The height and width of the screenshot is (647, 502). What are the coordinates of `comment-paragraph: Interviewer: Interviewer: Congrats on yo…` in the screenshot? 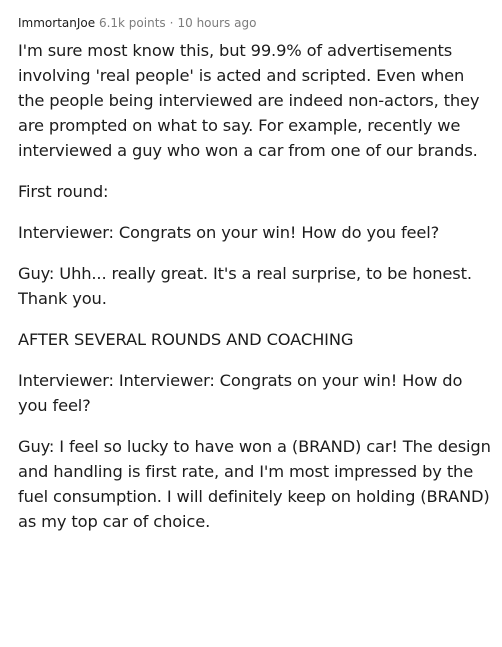 It's located at (240, 393).